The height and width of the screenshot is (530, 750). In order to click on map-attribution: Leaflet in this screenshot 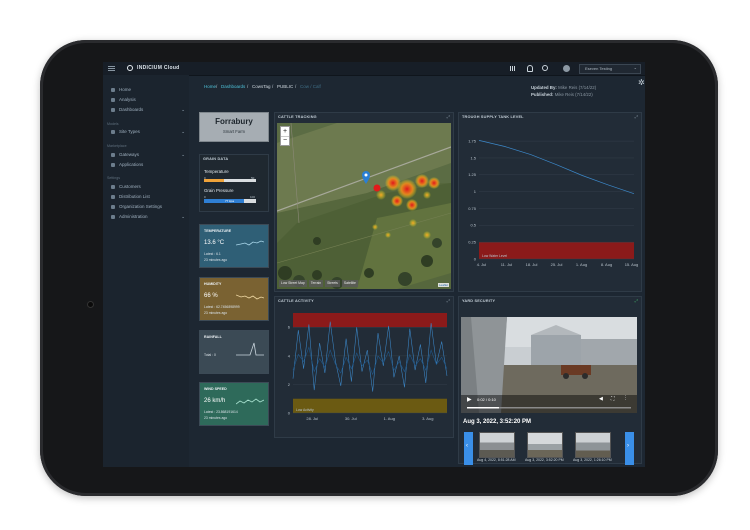, I will do `click(443, 285)`.